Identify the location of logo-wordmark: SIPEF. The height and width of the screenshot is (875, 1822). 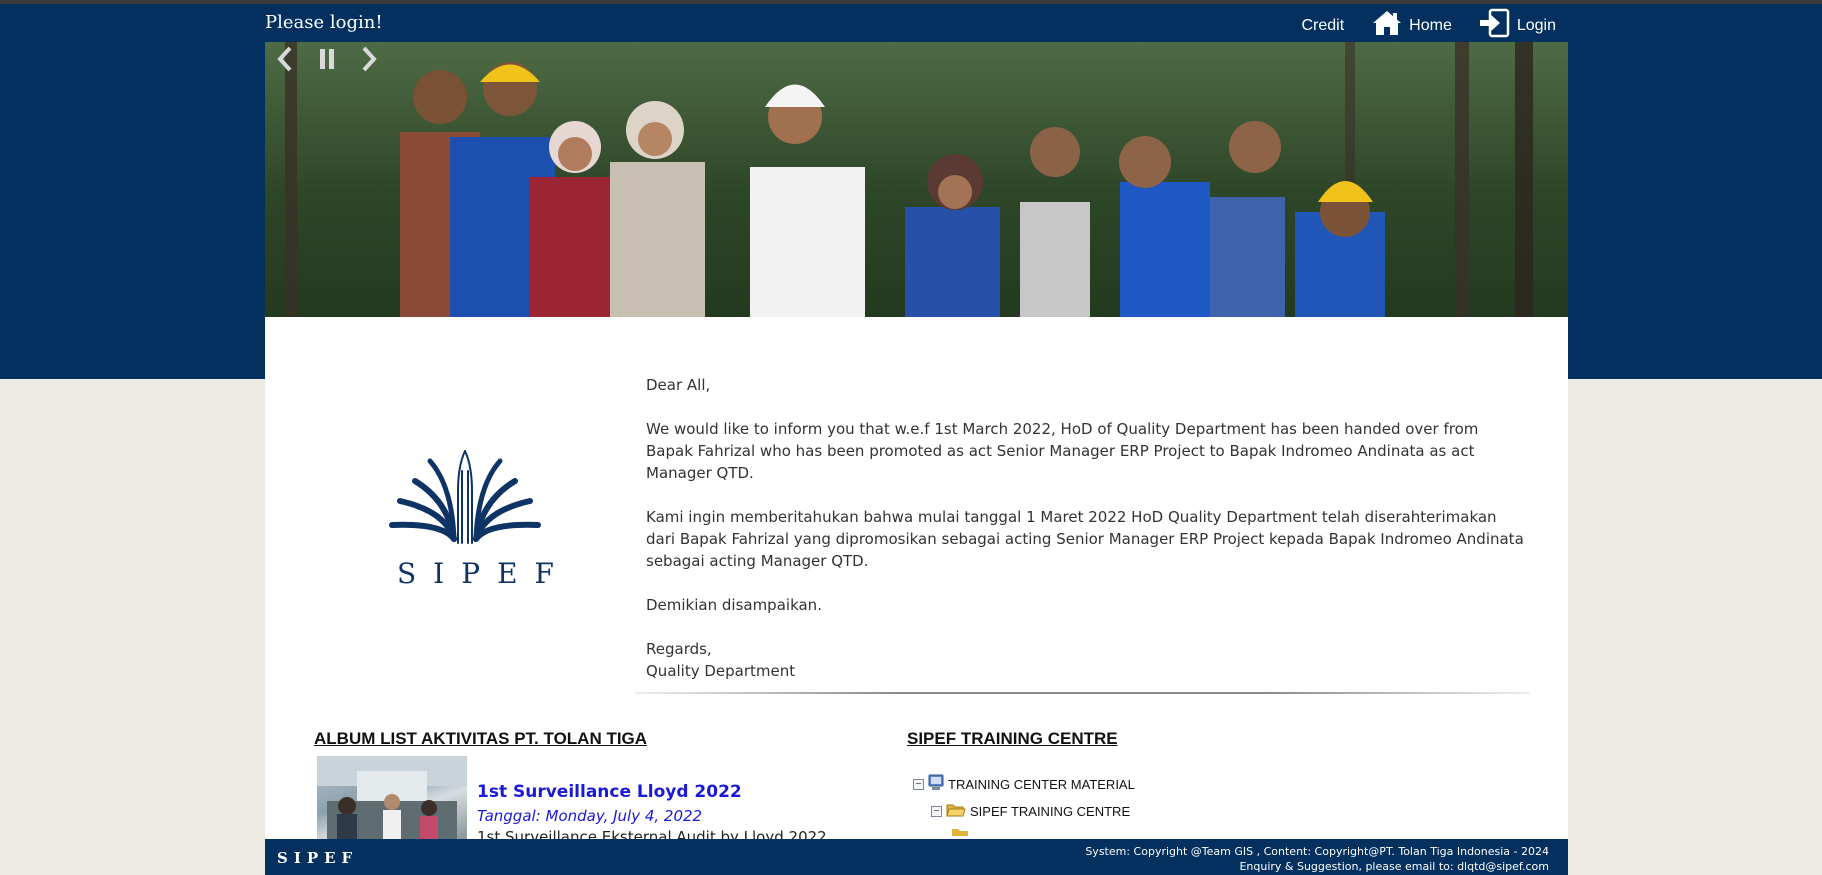
(484, 573).